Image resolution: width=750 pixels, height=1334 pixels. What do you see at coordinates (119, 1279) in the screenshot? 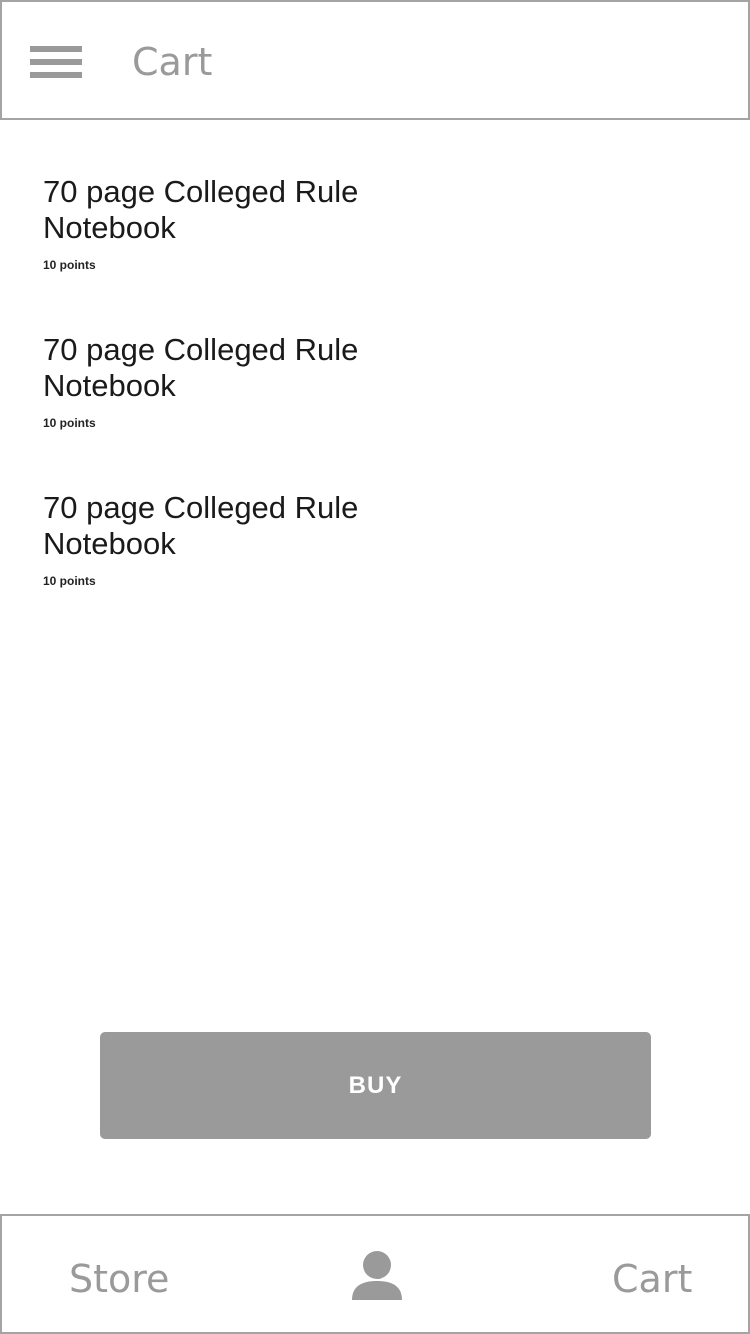
I see `nav-store-tab: Store` at bounding box center [119, 1279].